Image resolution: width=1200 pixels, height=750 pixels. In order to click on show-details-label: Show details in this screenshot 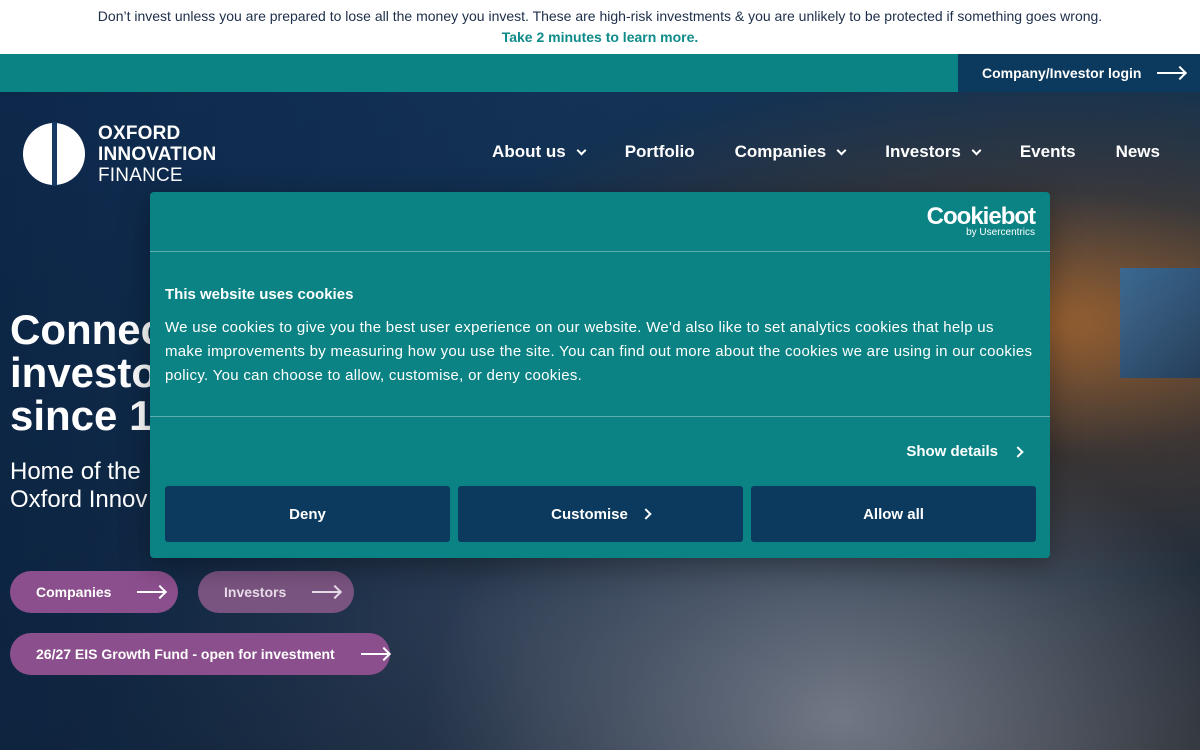, I will do `click(952, 451)`.